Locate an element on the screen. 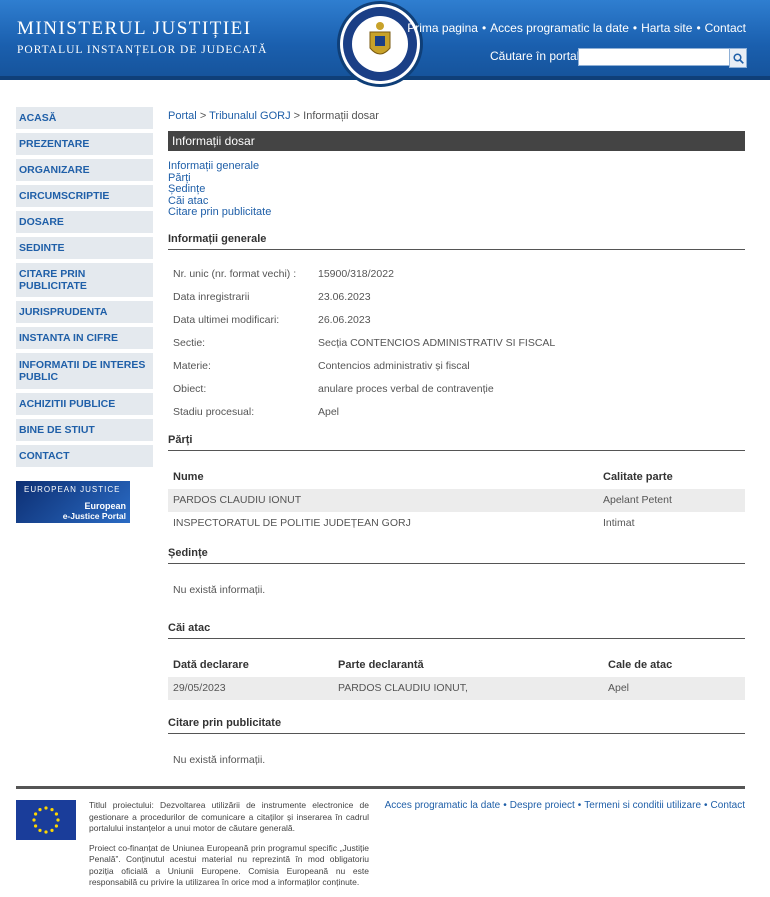  sedinte-empty-message: Nu există informații. is located at coordinates (219, 589).